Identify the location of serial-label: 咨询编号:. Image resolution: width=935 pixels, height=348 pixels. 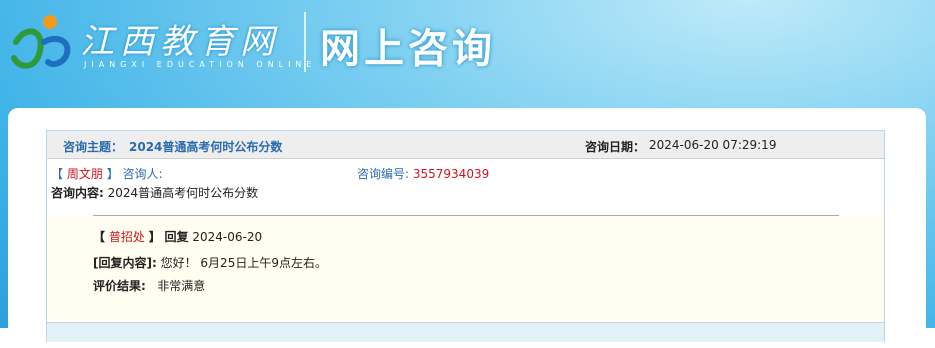
(383, 174).